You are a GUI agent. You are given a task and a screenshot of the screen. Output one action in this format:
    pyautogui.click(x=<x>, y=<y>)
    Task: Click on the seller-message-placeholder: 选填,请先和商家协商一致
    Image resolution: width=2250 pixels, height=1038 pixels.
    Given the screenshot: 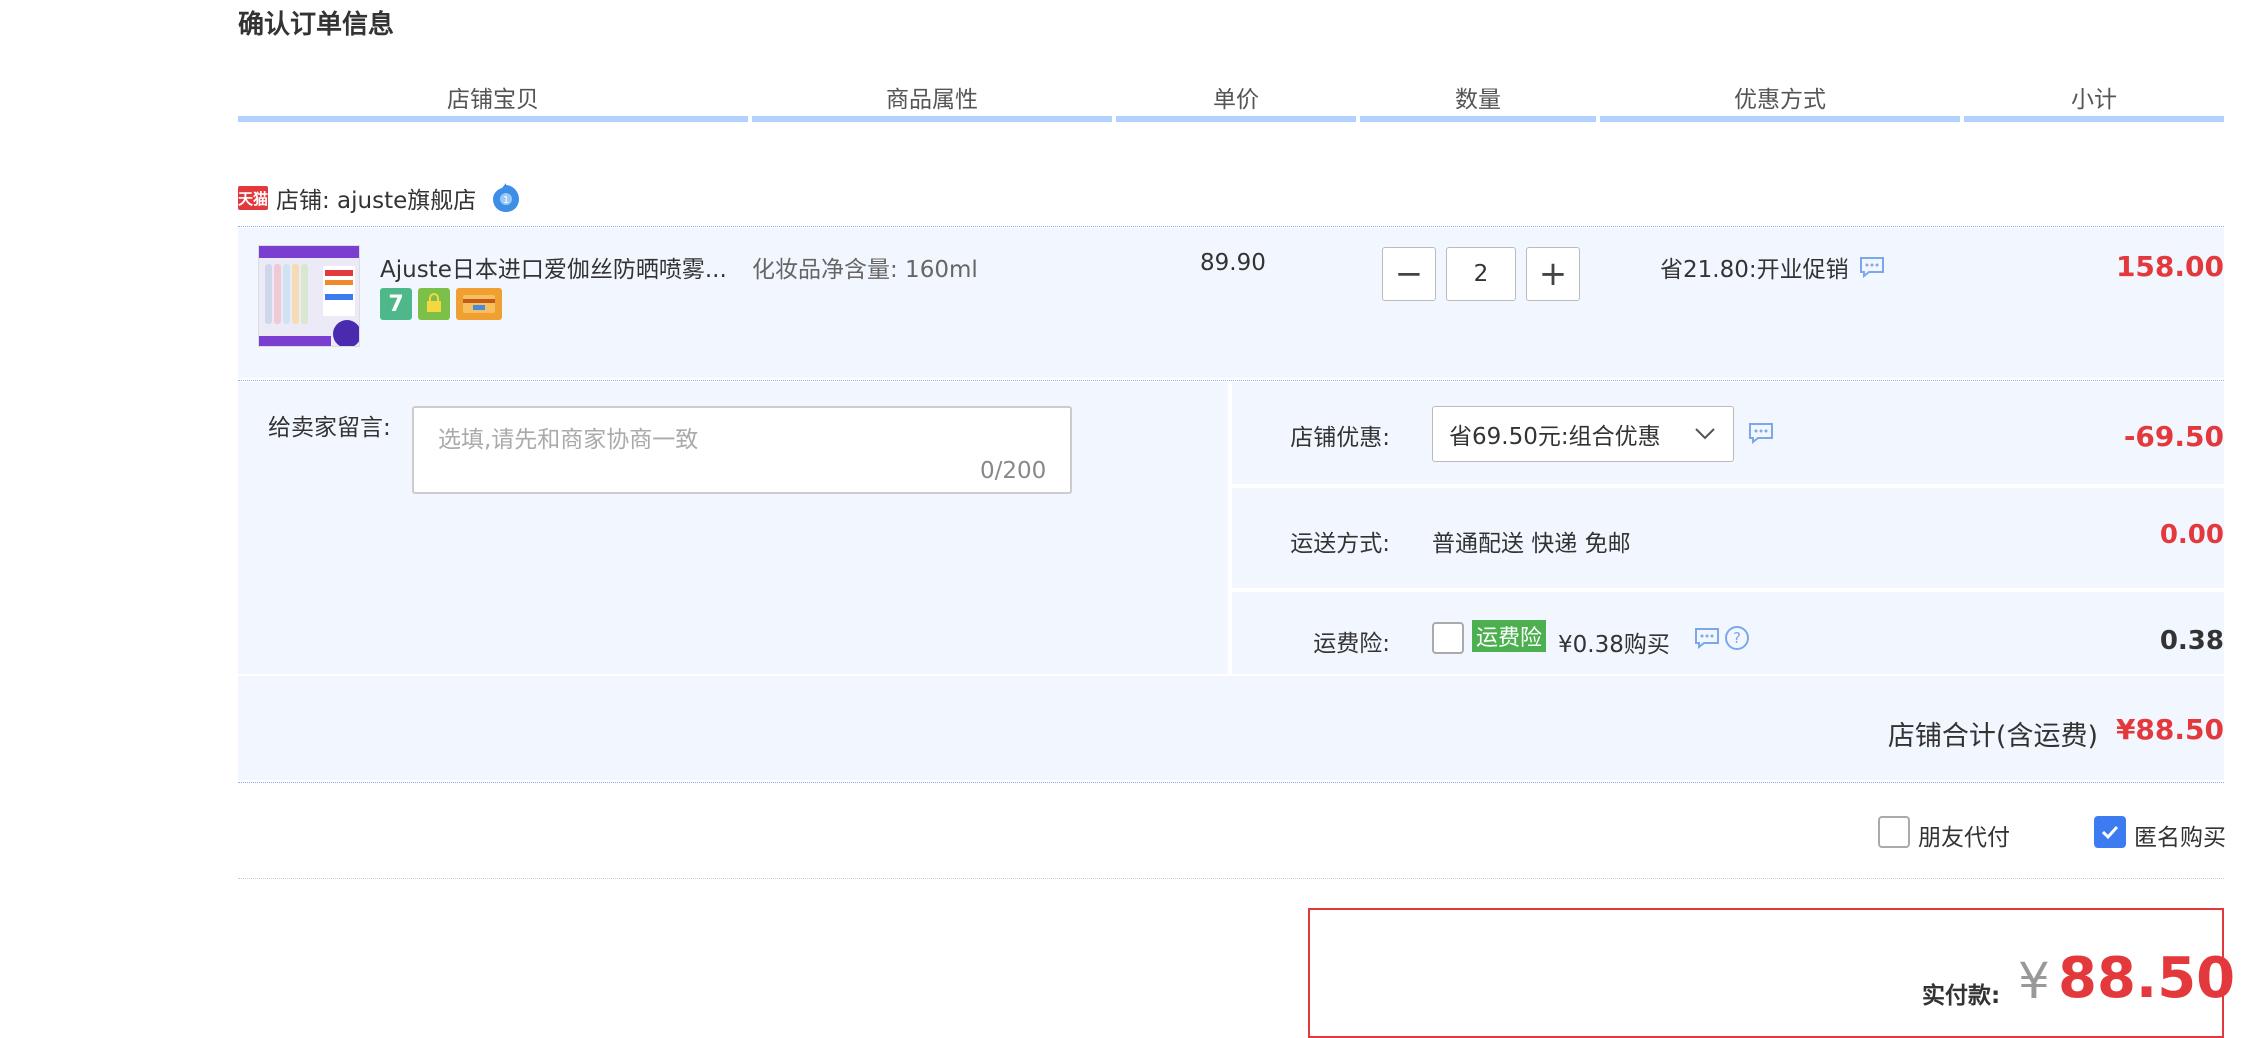 What is the action you would take?
    pyautogui.click(x=568, y=440)
    